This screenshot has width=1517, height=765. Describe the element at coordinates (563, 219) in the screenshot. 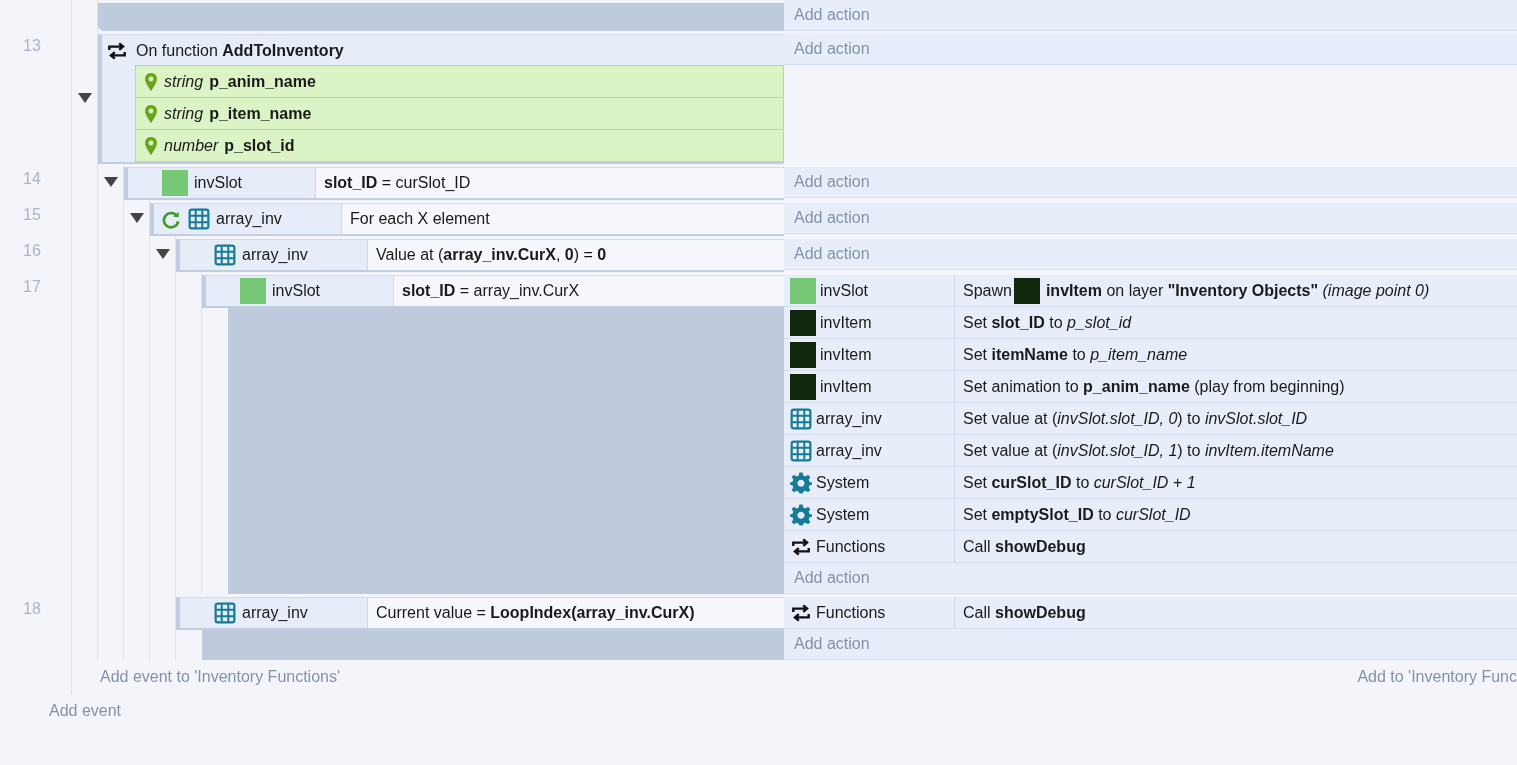

I see `condition-text: For each X element` at that location.